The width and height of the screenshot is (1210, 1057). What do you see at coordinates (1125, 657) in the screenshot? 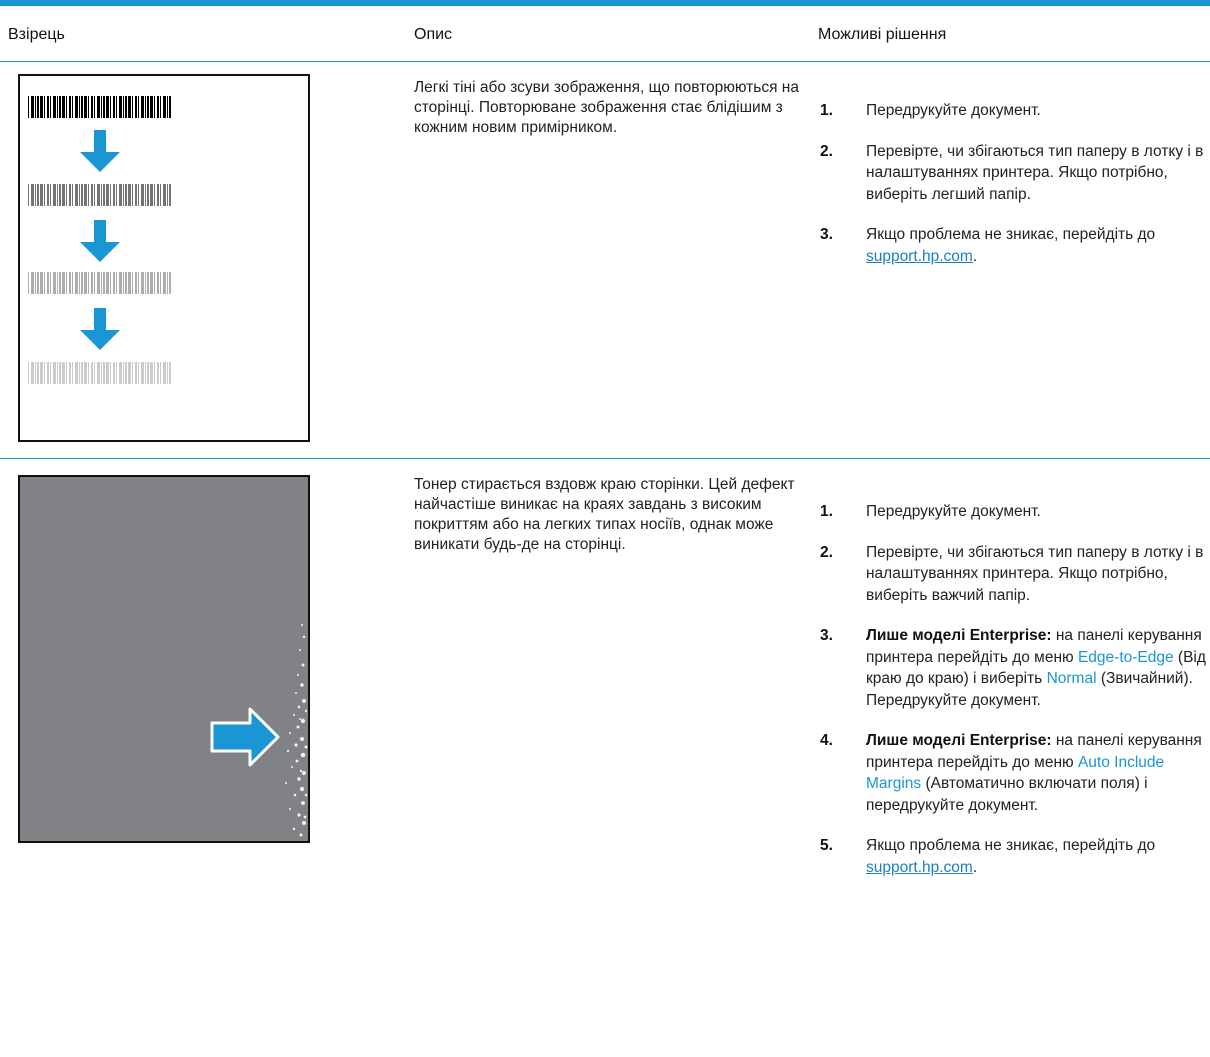
I see `menu-edge-to-edge: Edge-to-Edge` at bounding box center [1125, 657].